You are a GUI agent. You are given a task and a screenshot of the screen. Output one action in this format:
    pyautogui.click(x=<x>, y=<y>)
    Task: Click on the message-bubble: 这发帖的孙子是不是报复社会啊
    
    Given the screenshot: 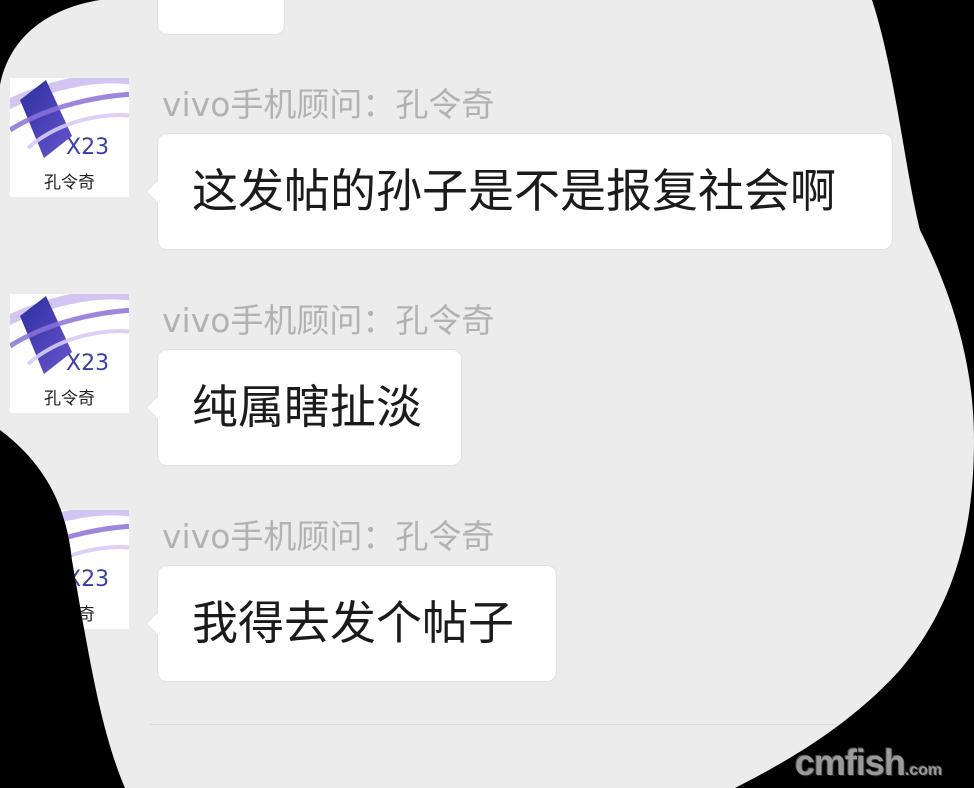 What is the action you would take?
    pyautogui.click(x=525, y=191)
    